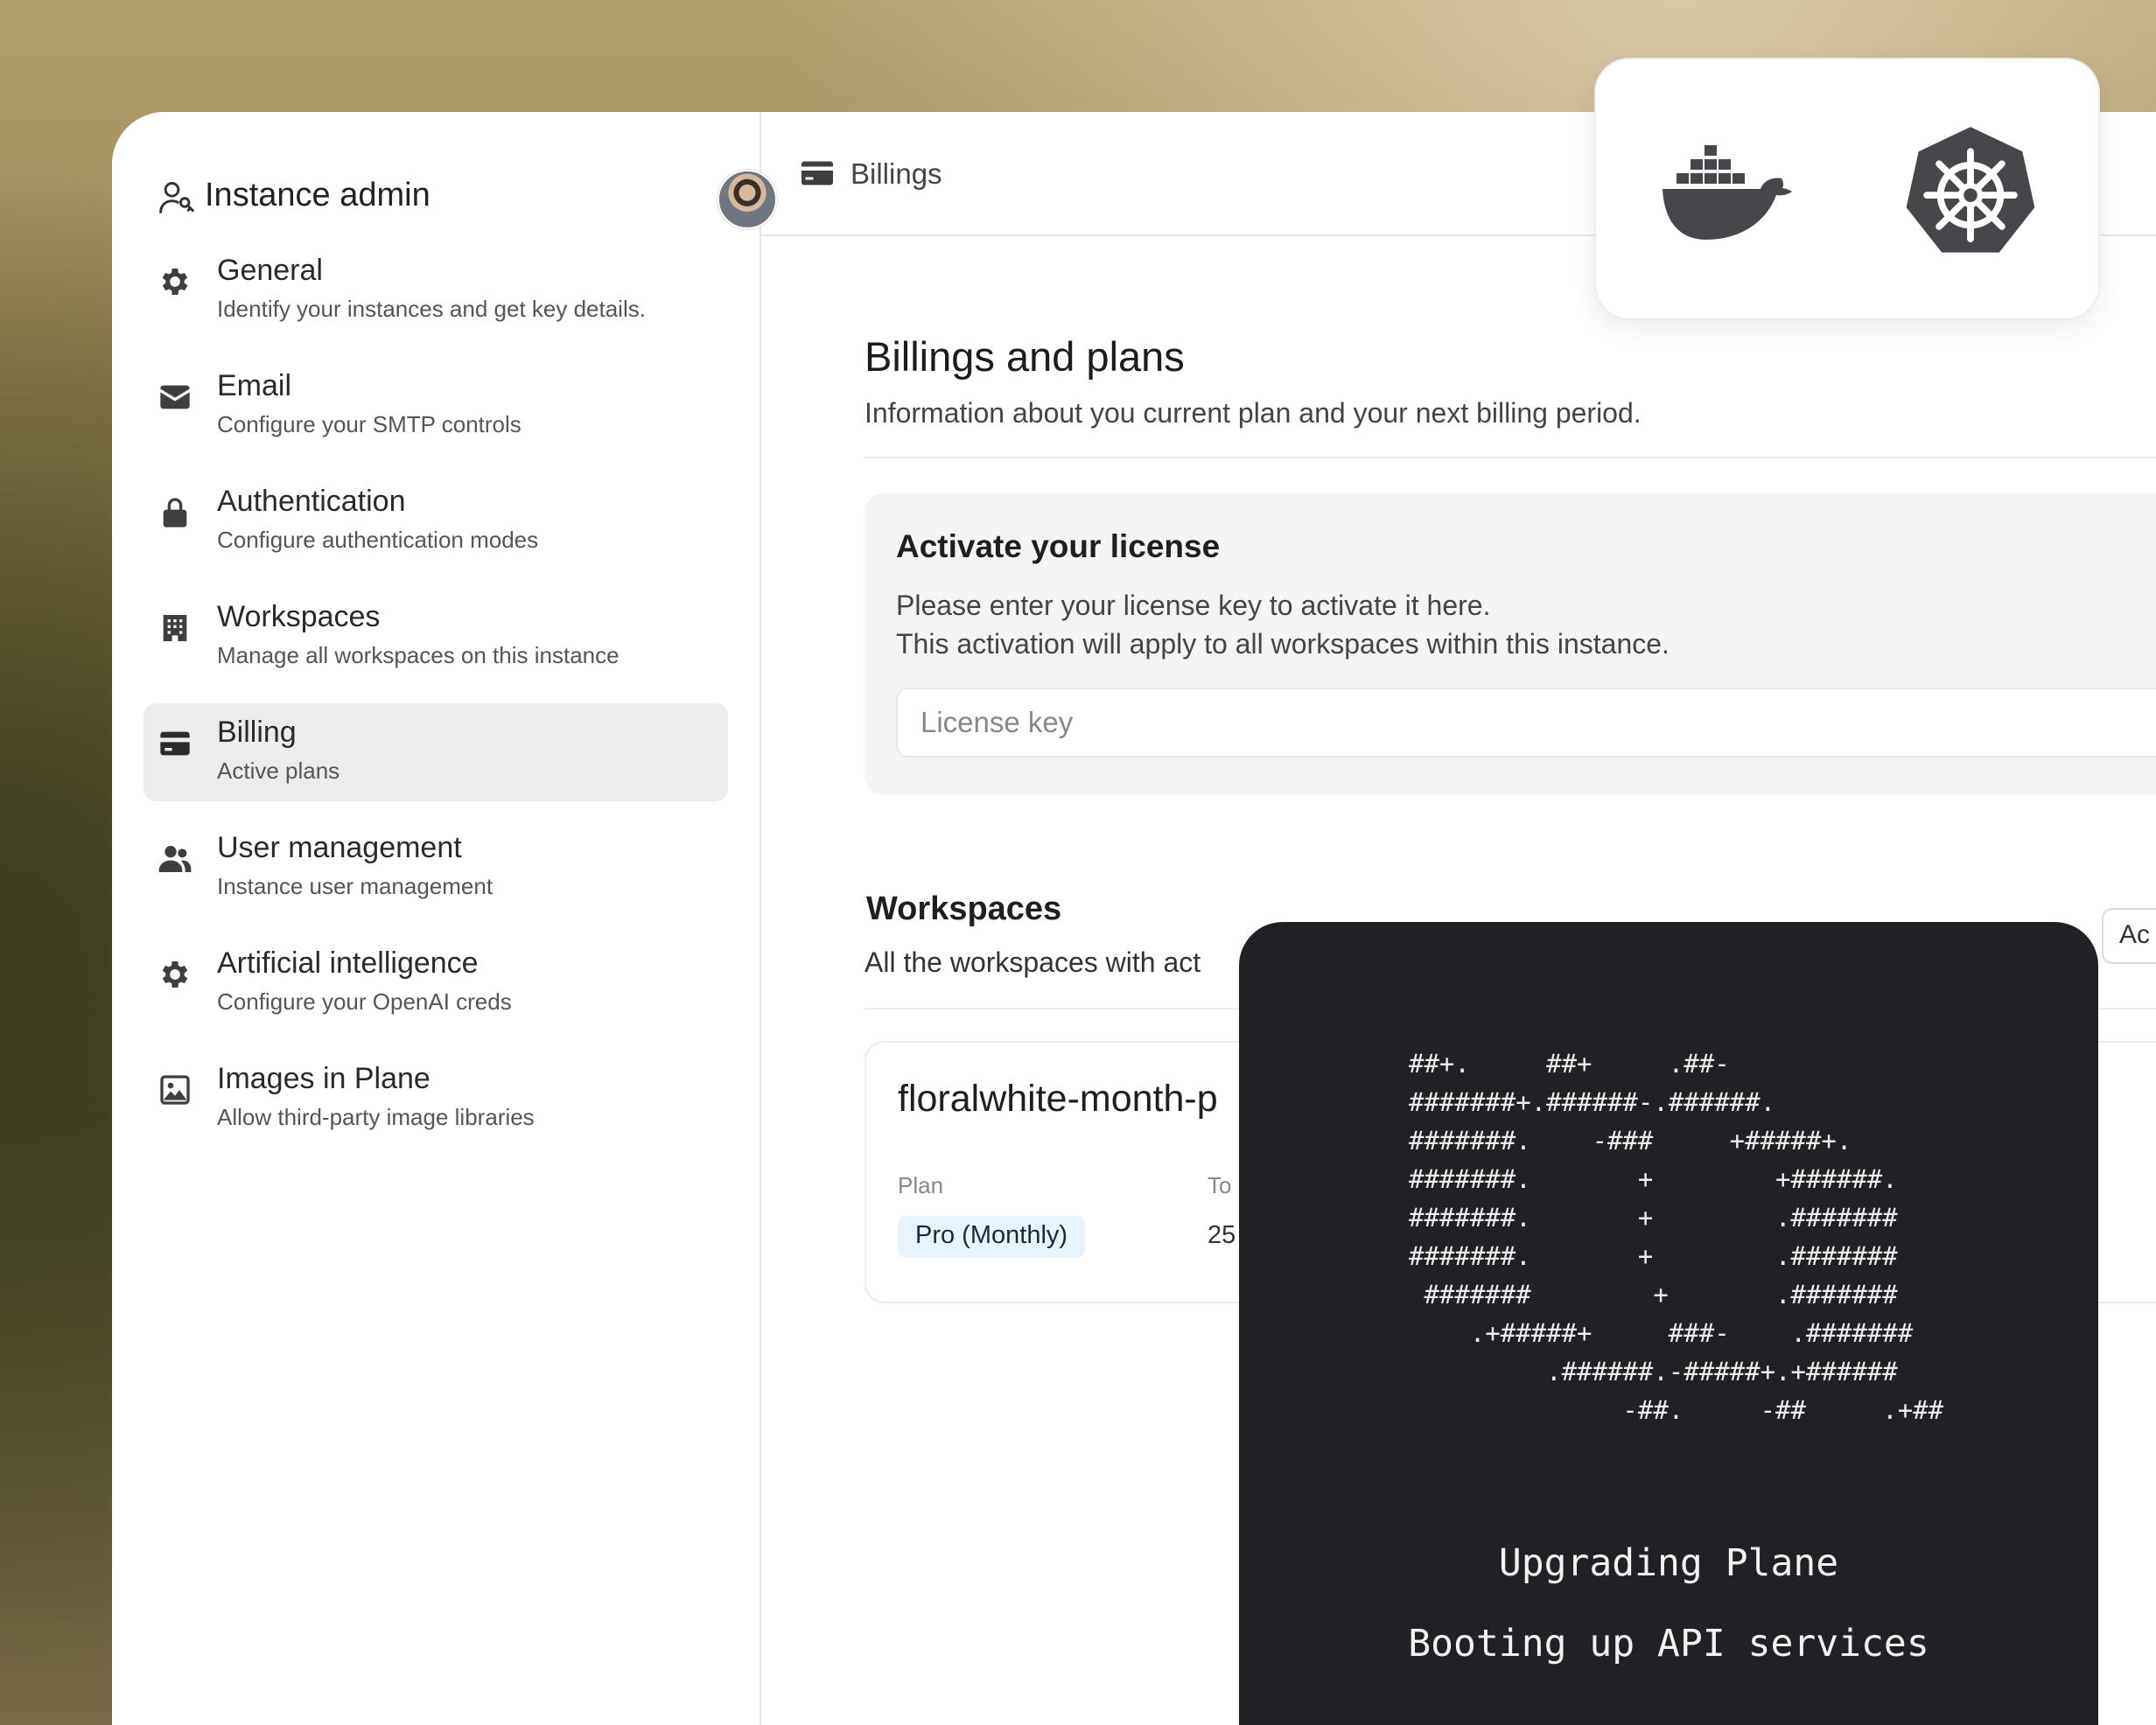 This screenshot has height=1725, width=2156. What do you see at coordinates (1220, 1185) in the screenshot?
I see `total-label: To` at bounding box center [1220, 1185].